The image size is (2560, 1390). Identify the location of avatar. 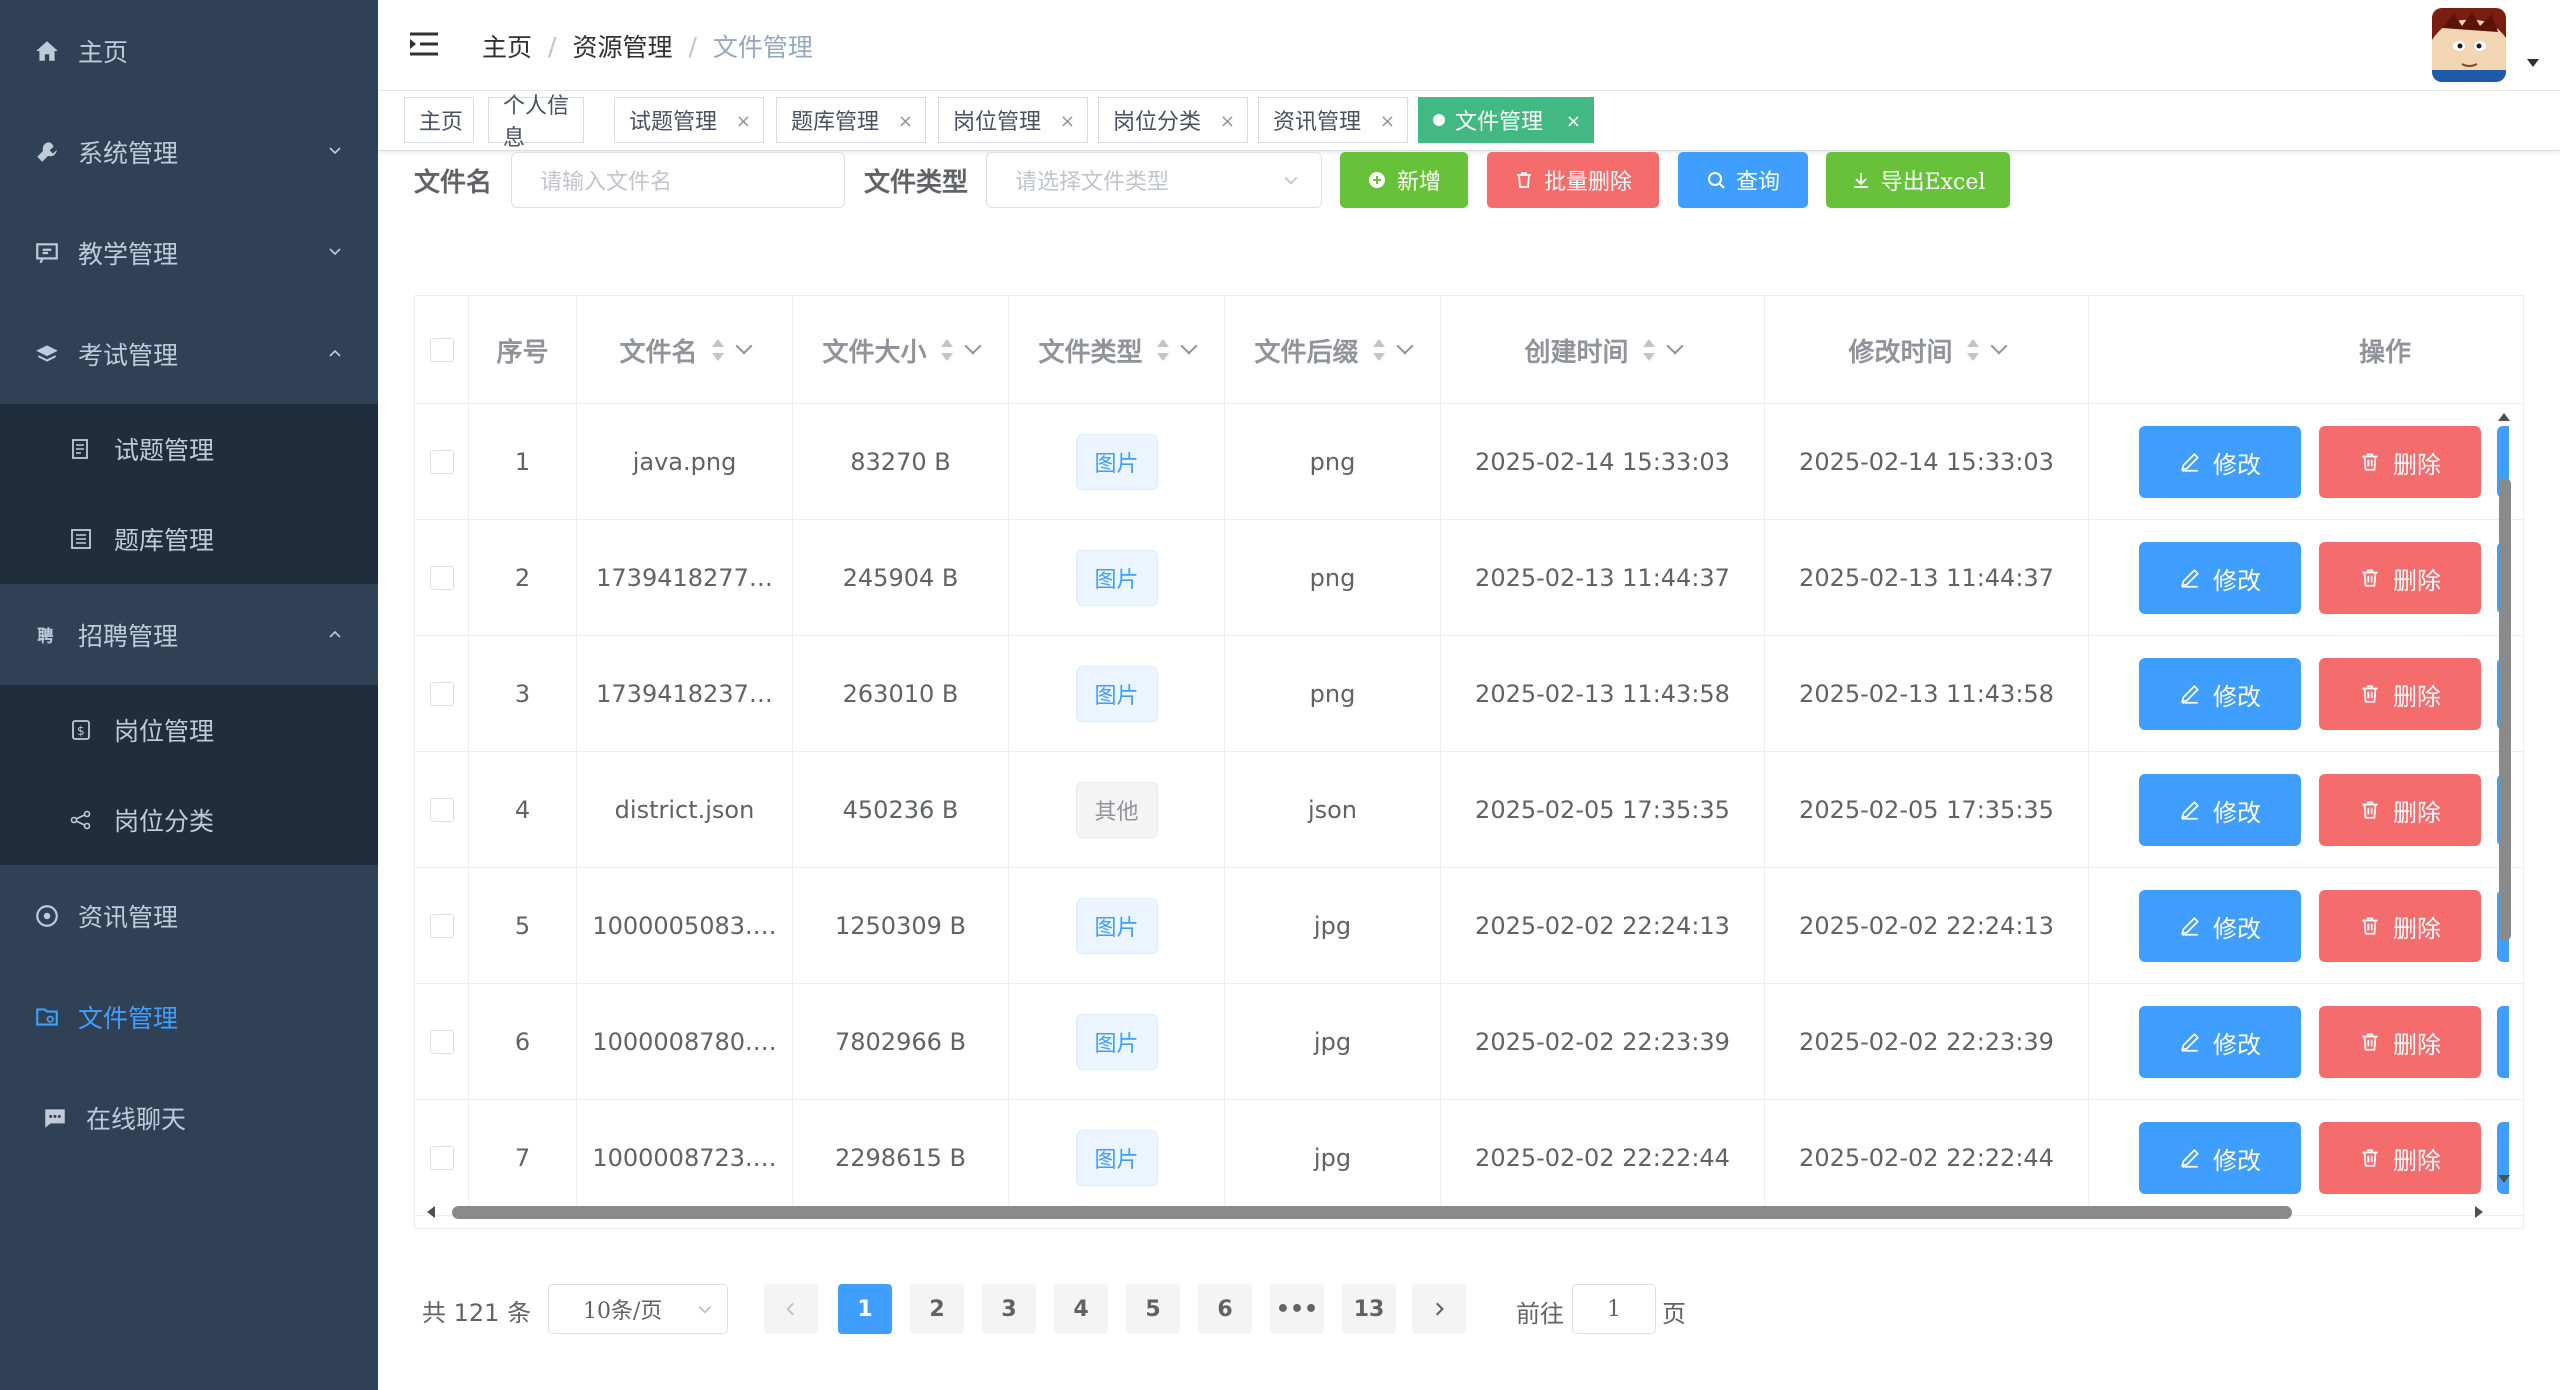
(2469, 45).